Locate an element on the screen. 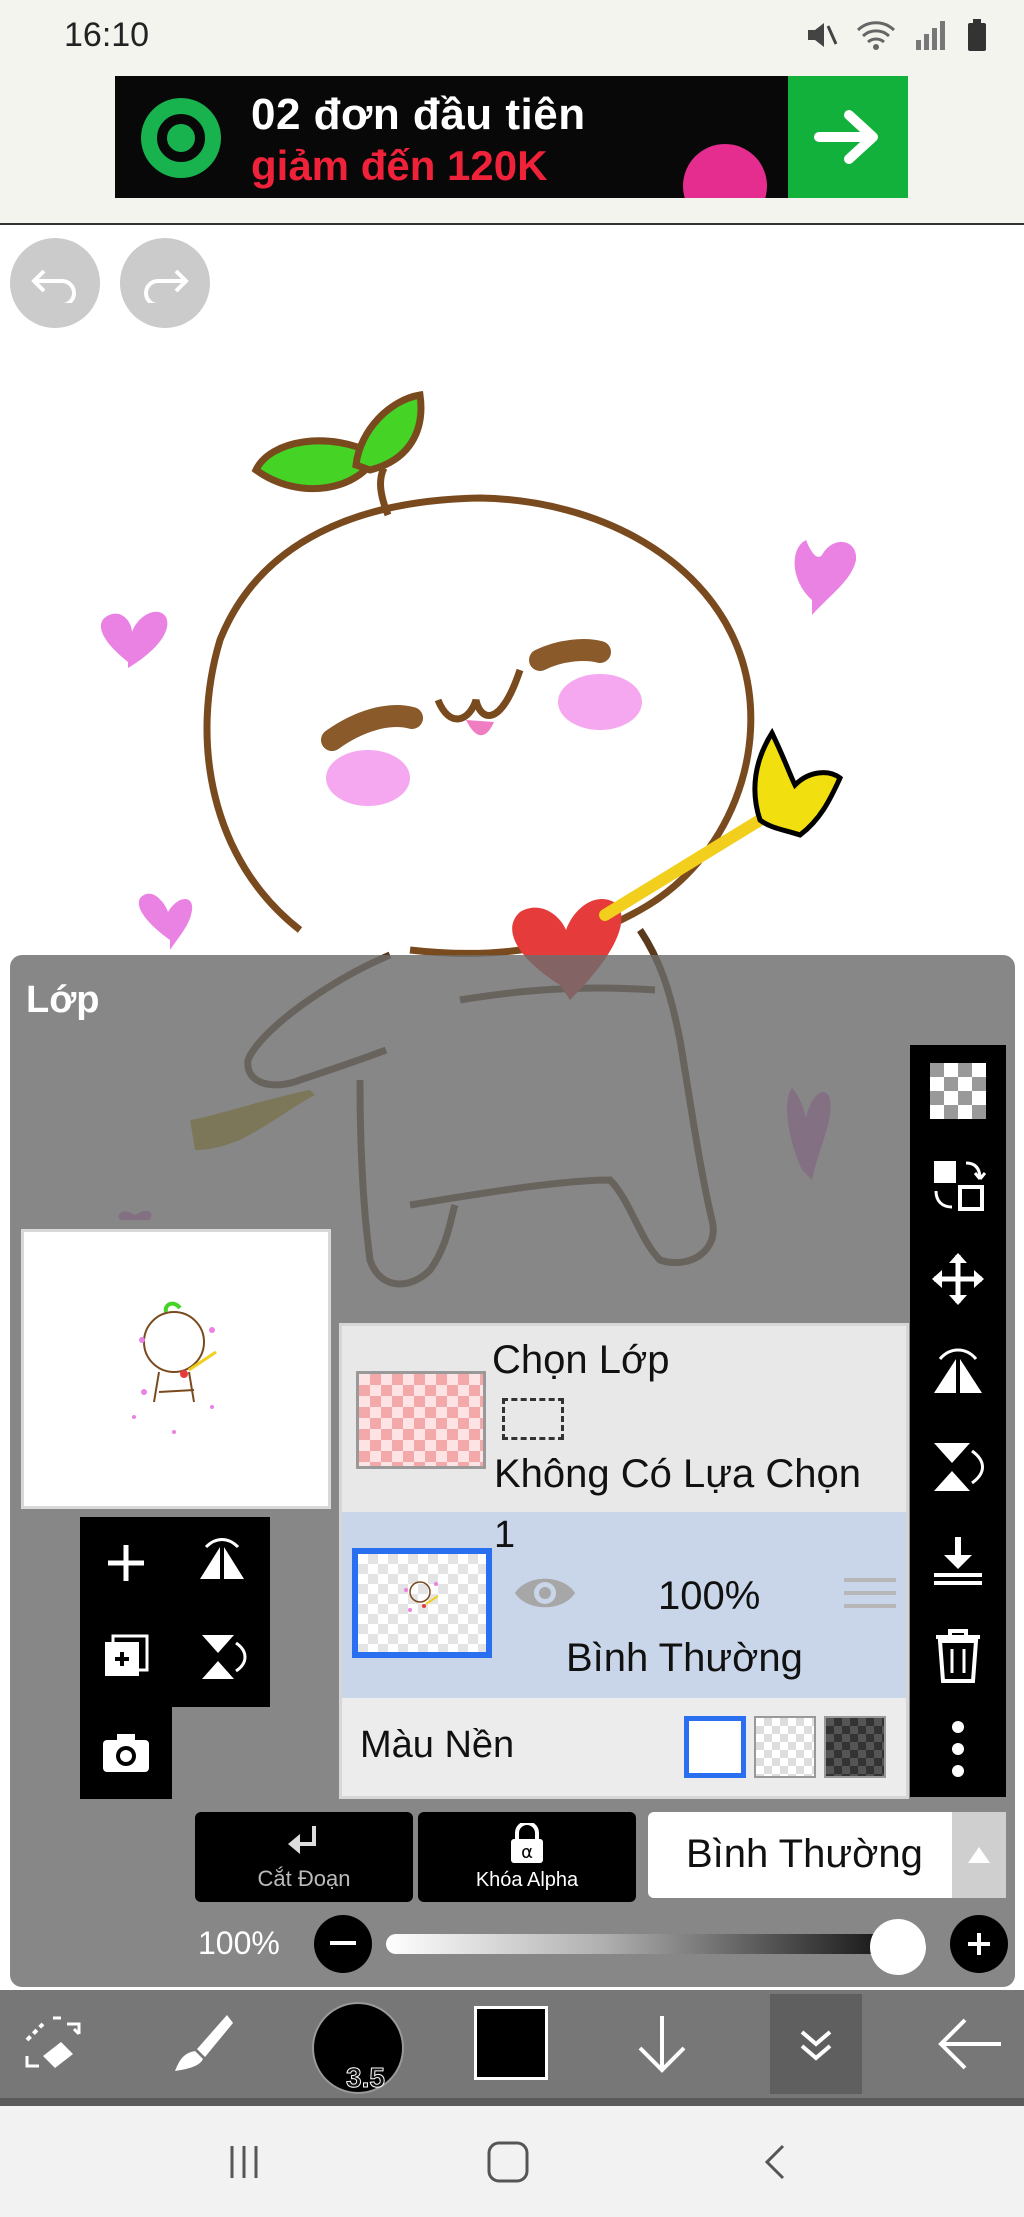 This screenshot has height=2217, width=1024. background-color-row: Màu Nền is located at coordinates (624, 1747).